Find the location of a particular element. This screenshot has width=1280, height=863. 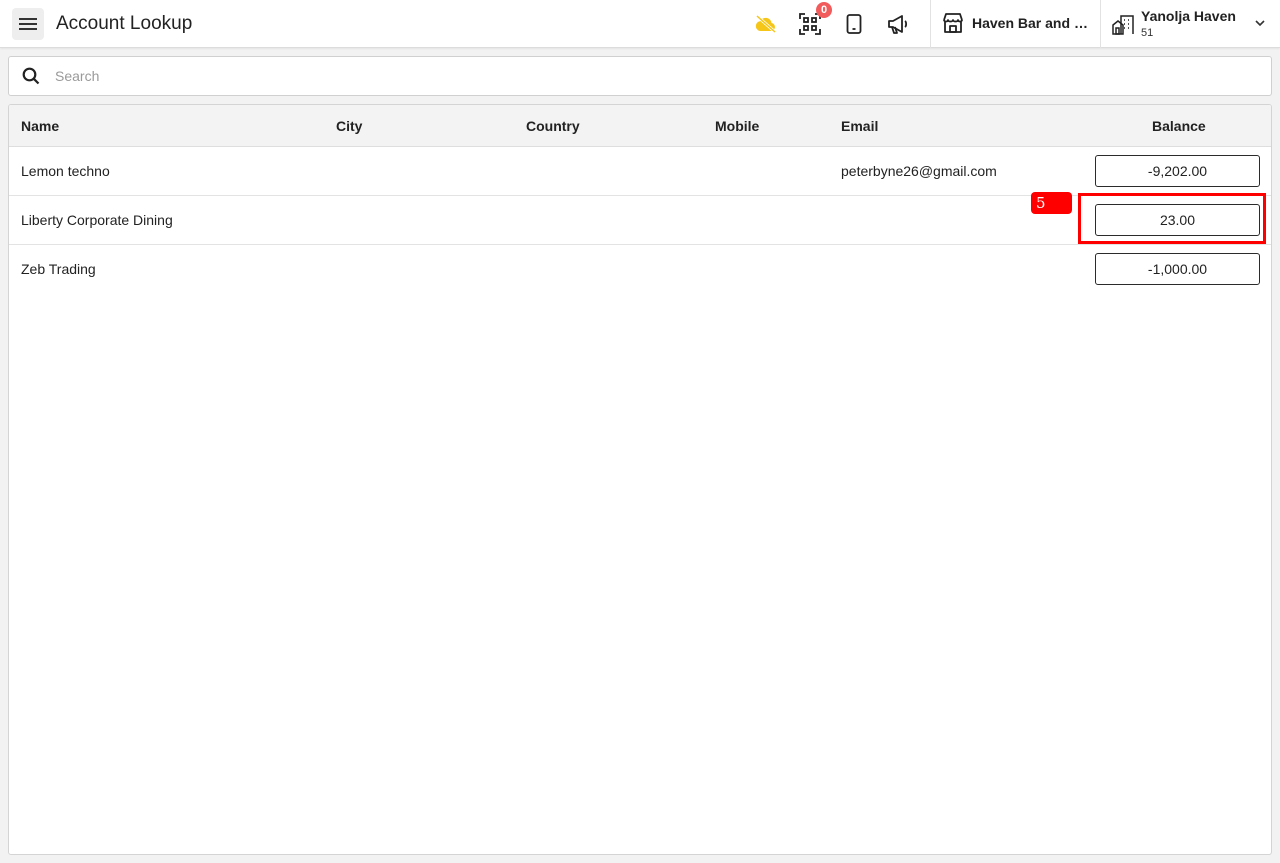

tablet-icon is located at coordinates (854, 24).